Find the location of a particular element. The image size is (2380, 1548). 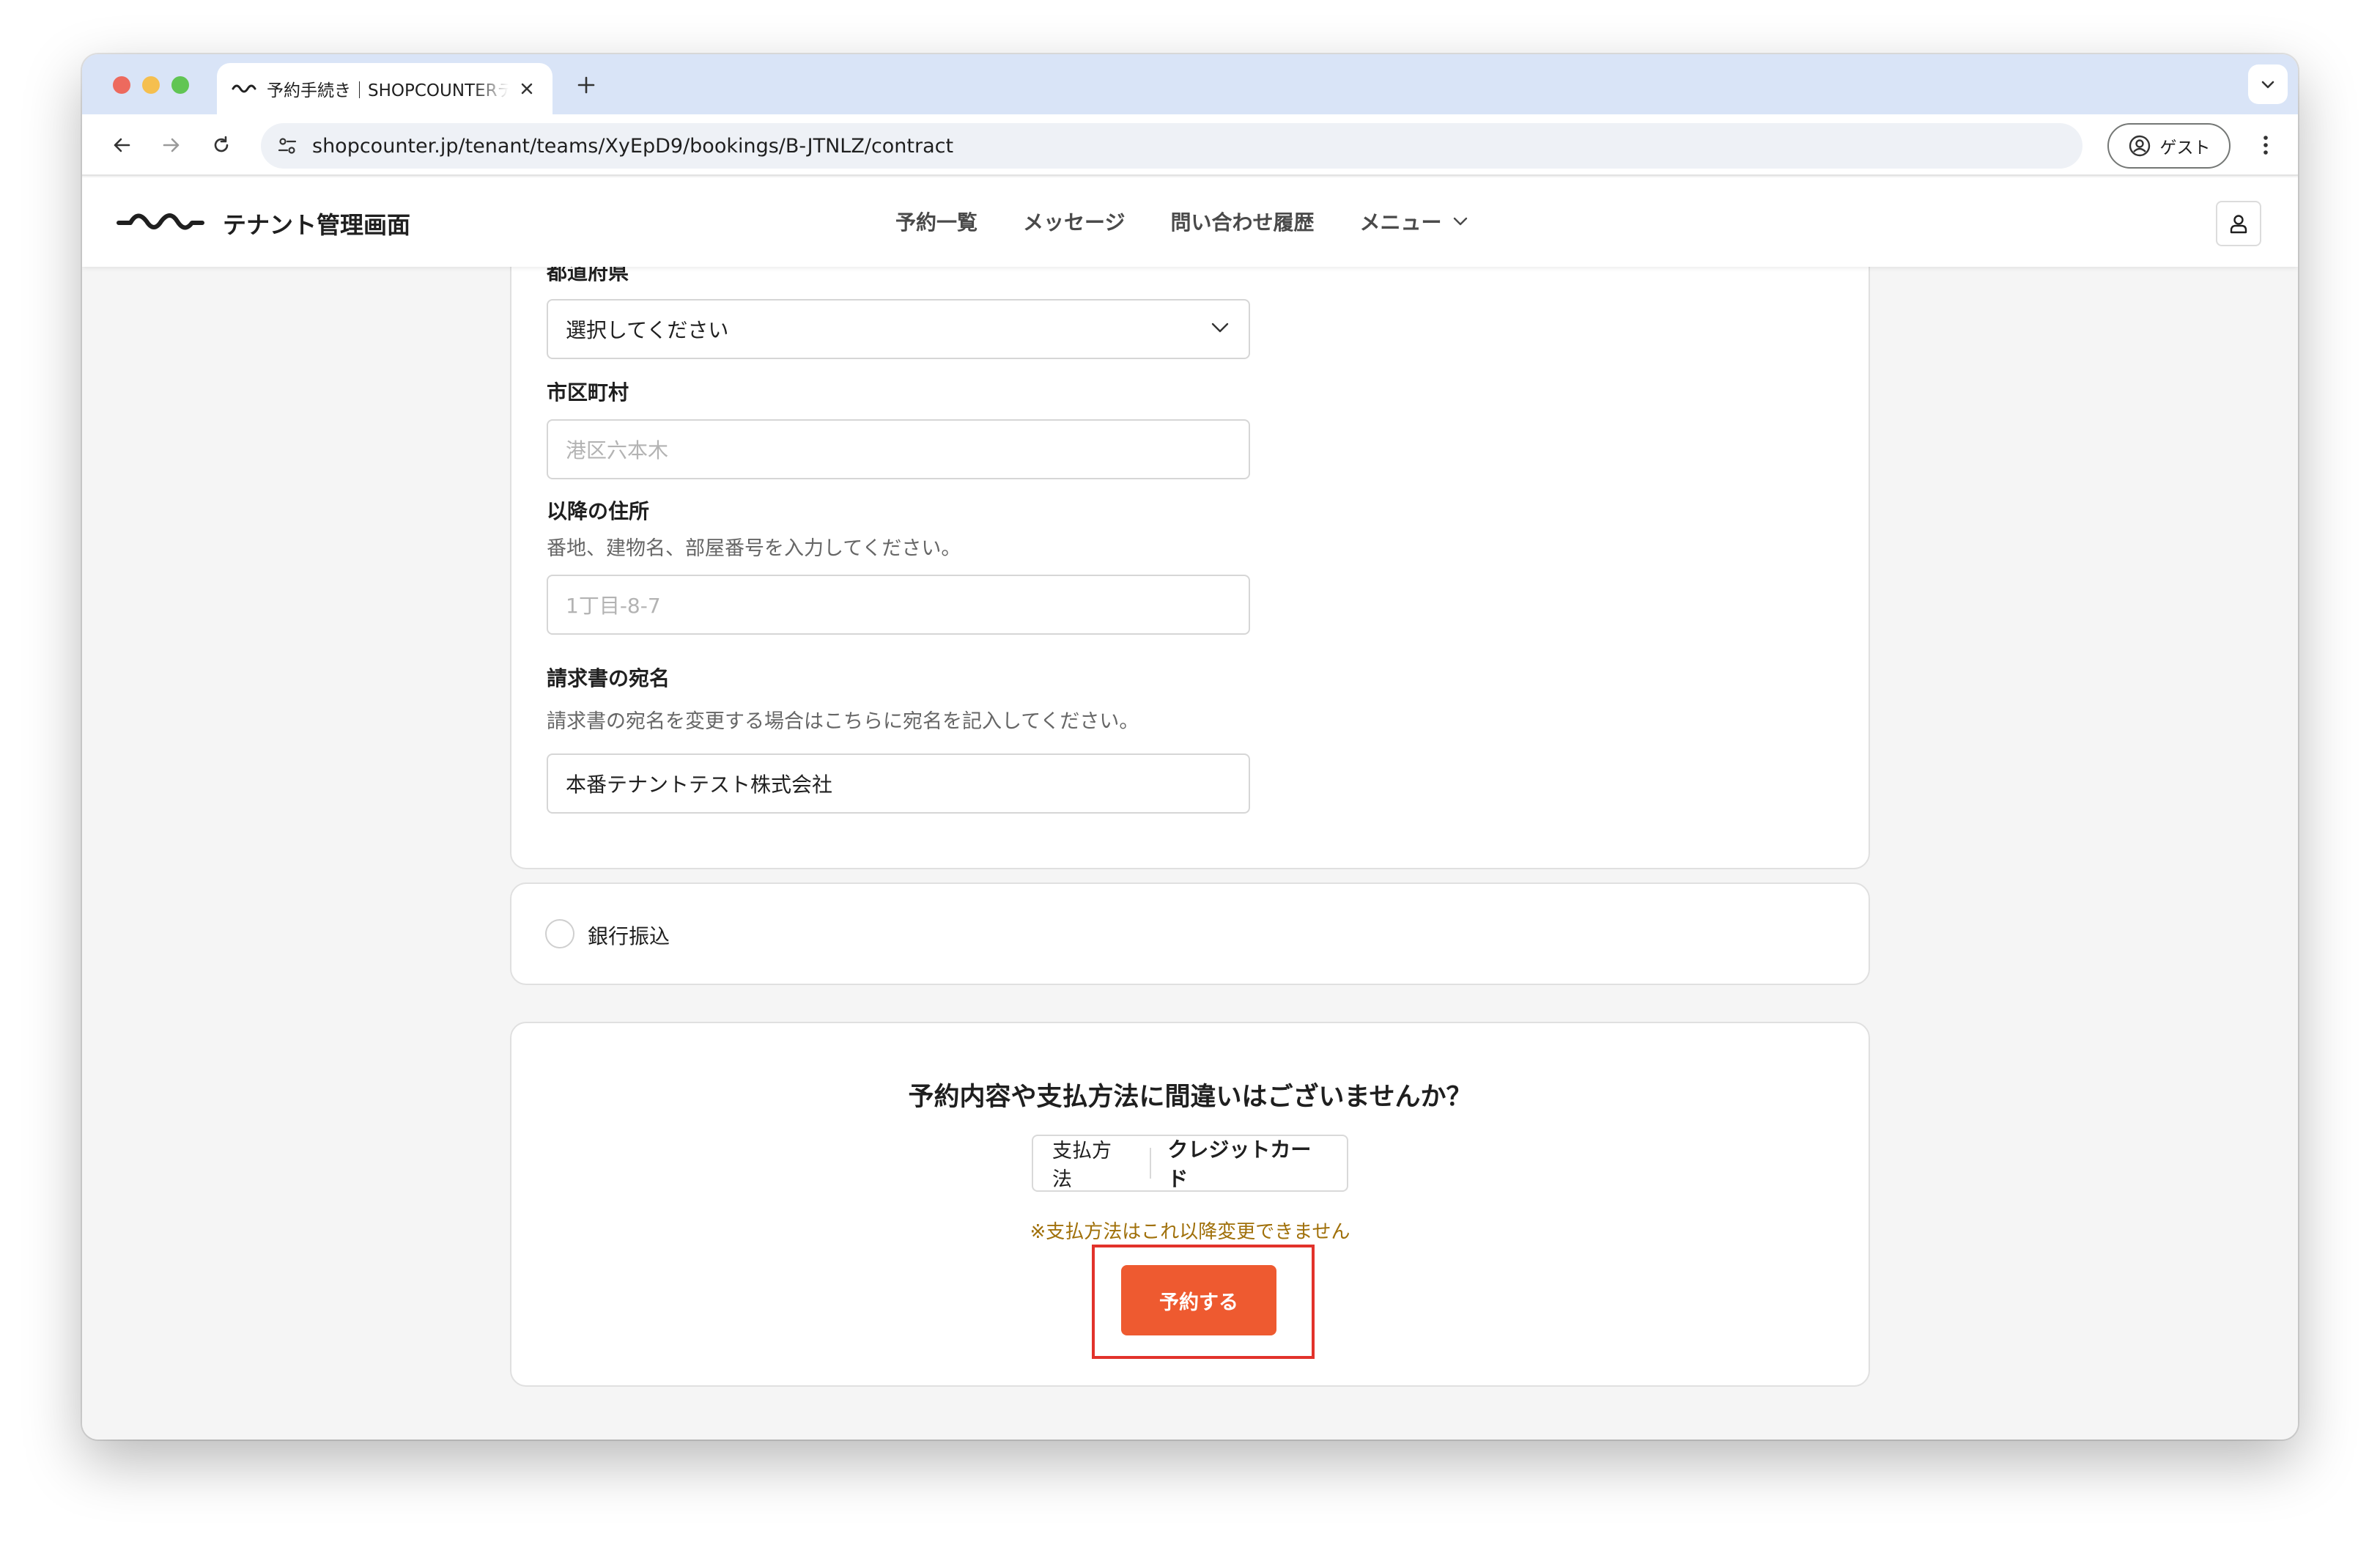

minimize-window-button is located at coordinates (151, 85).